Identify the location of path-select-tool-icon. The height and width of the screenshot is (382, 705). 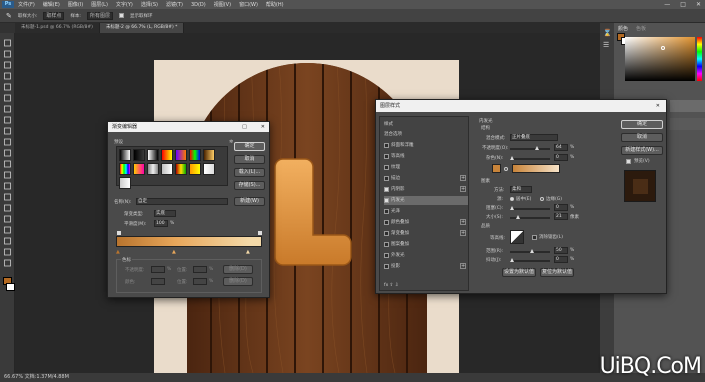
(7, 219).